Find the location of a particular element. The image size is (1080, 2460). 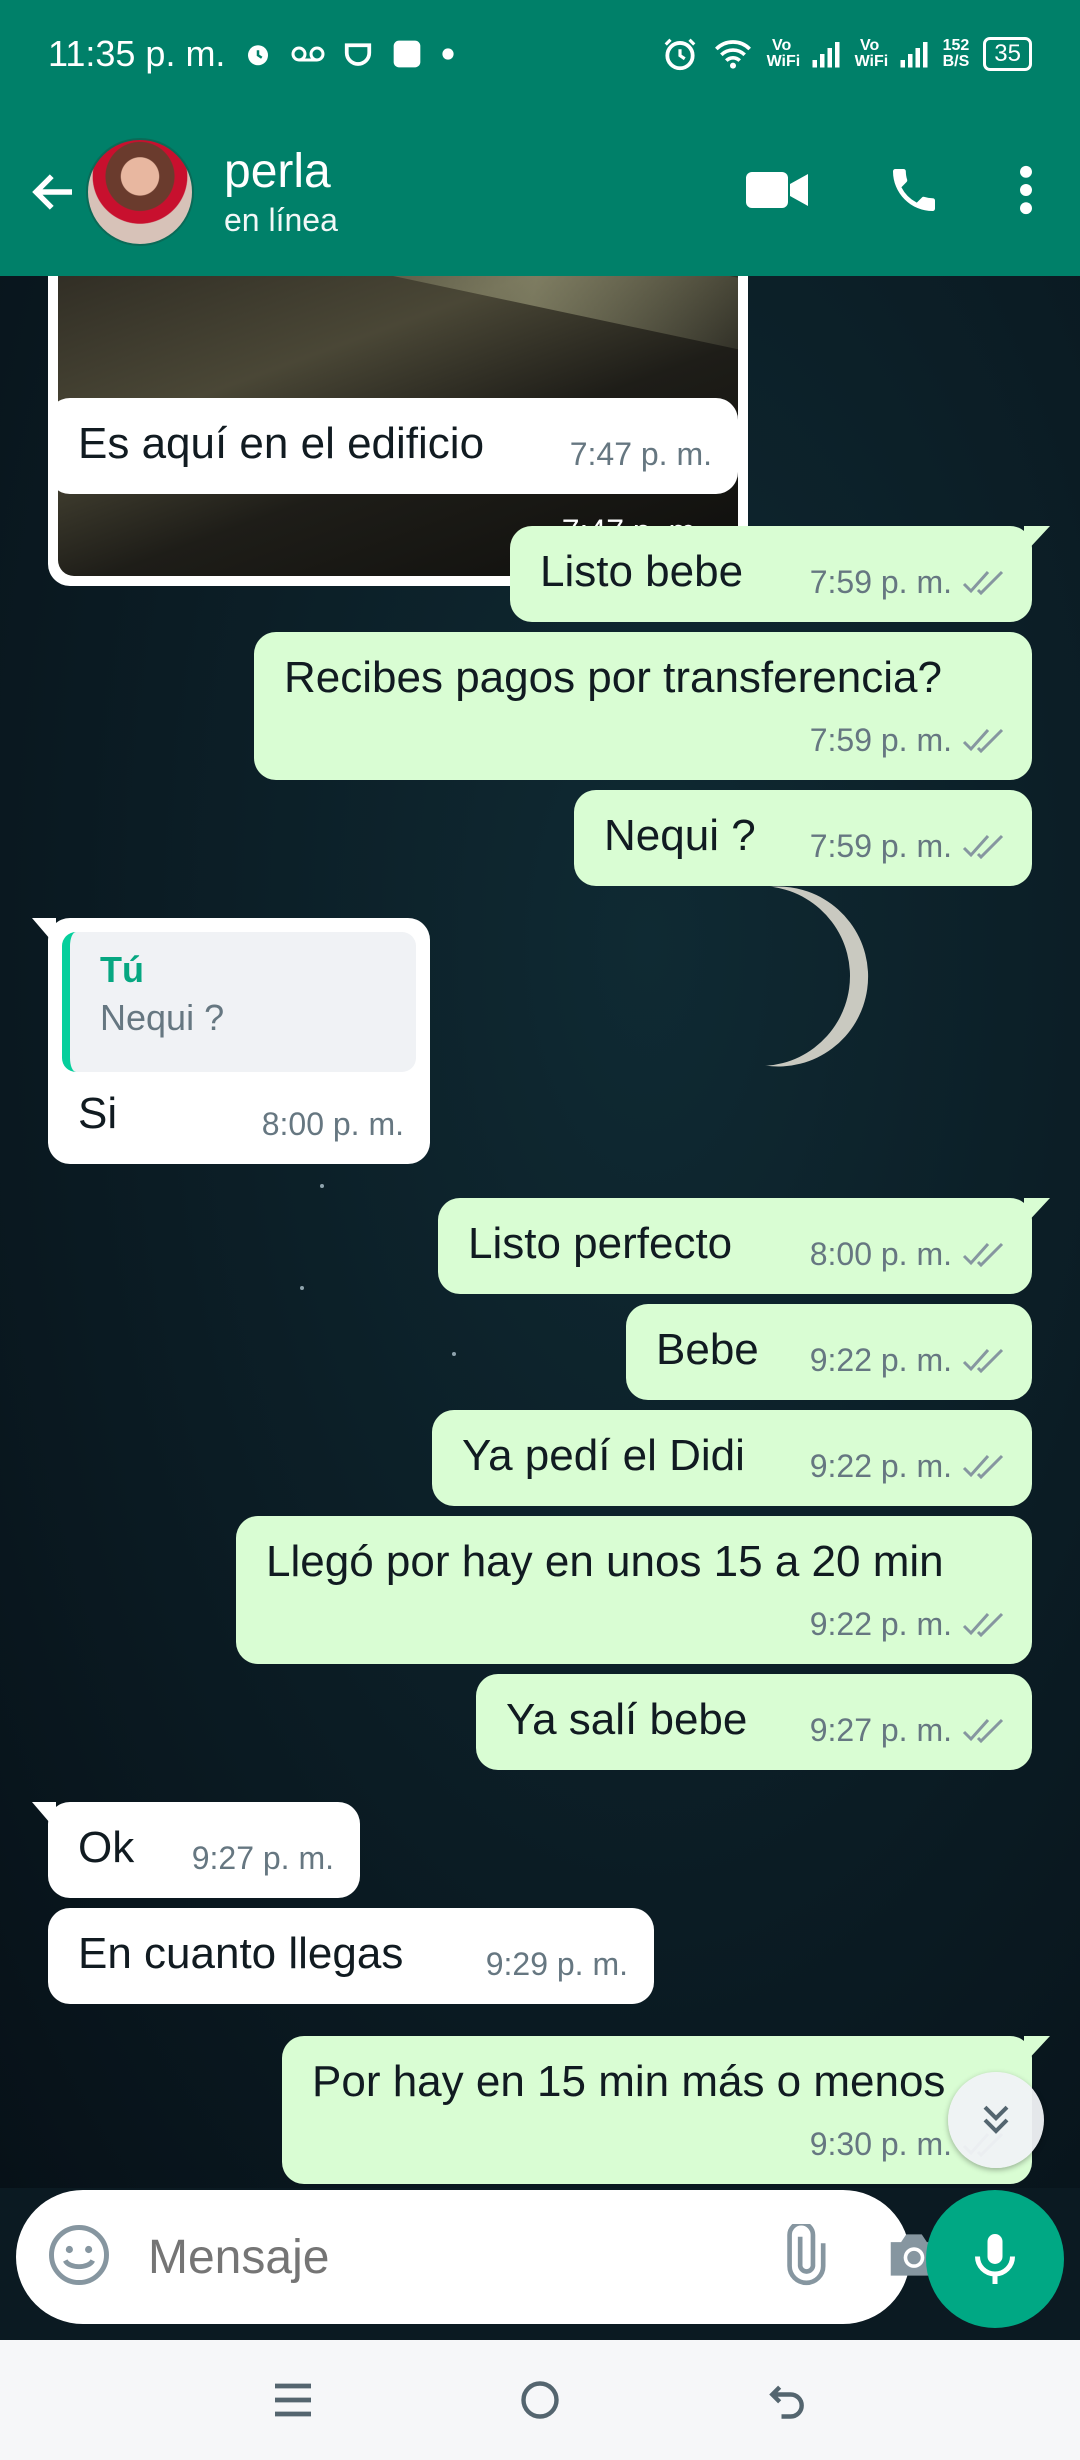

message-text: En cuanto llegas is located at coordinates (241, 1953).